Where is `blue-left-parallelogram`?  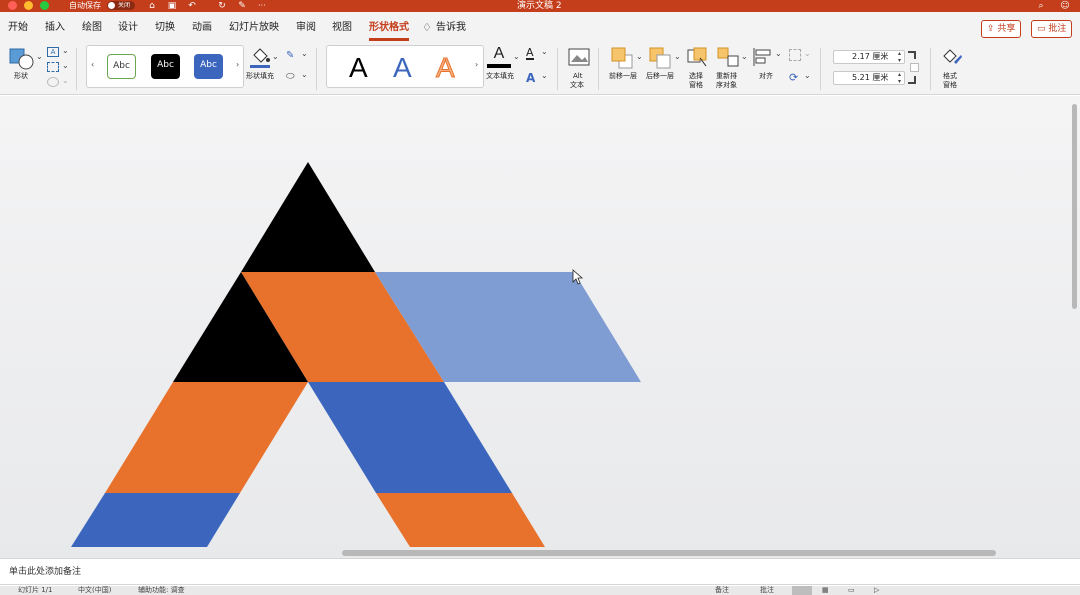 blue-left-parallelogram is located at coordinates (155, 520).